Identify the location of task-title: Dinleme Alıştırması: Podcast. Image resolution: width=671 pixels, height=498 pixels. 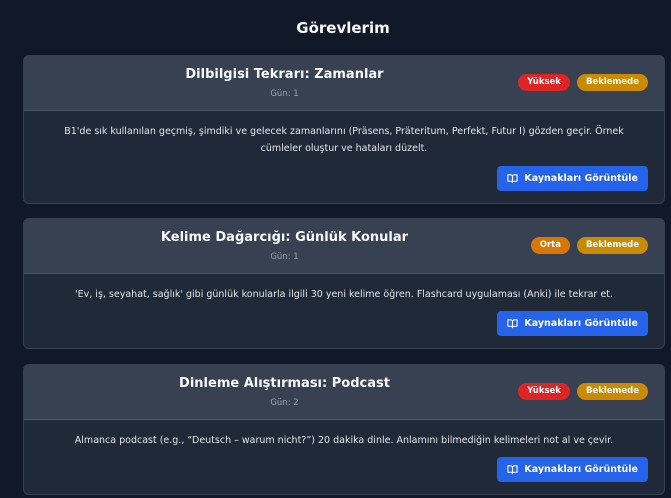
(284, 383).